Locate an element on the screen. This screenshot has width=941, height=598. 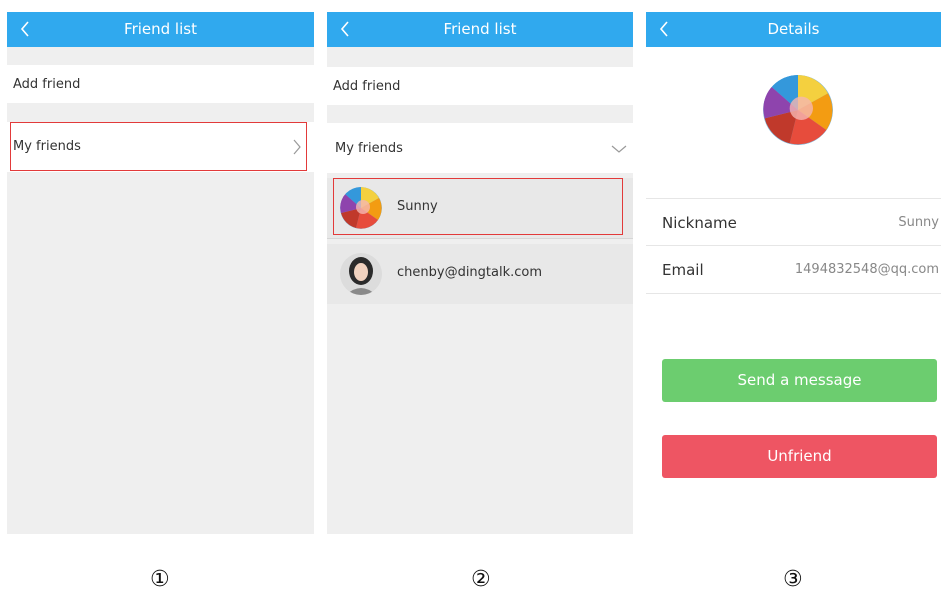
unfriend-button: Unfriend is located at coordinates (799, 456).